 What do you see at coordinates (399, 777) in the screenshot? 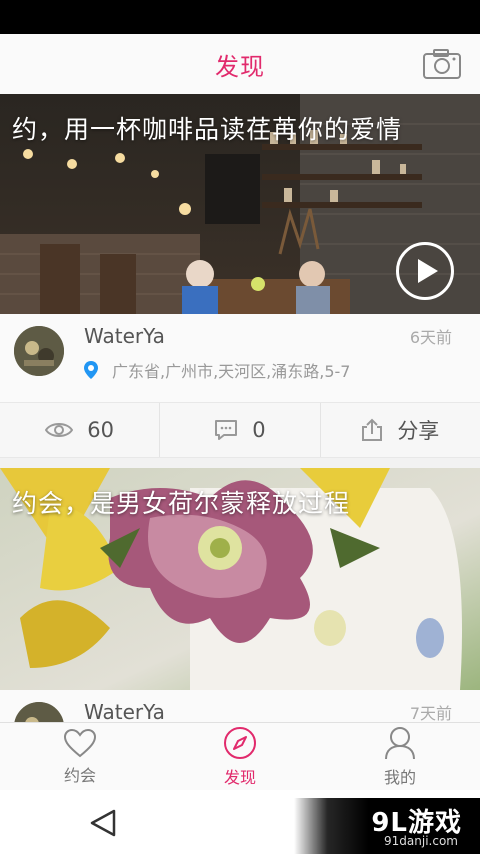
I see `tab-label: 我的` at bounding box center [399, 777].